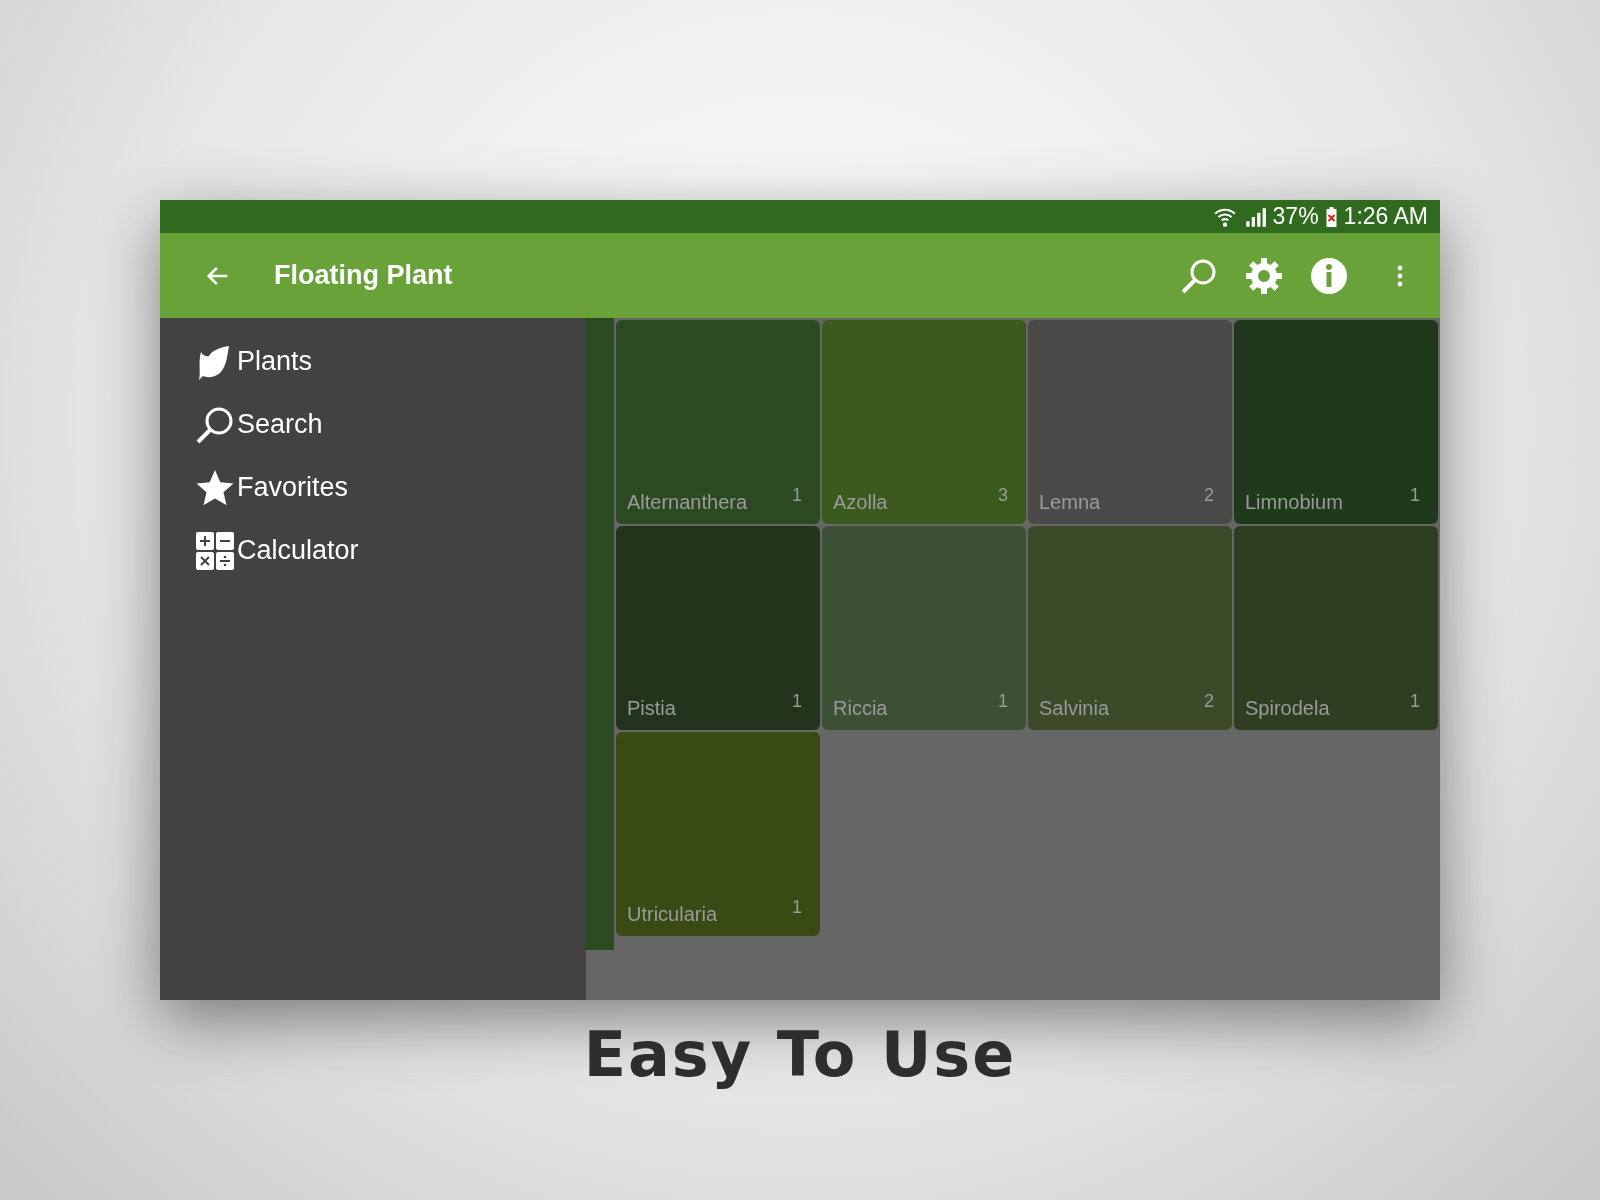 Image resolution: width=1600 pixels, height=1200 pixels. I want to click on battery-percent: 37%, so click(1295, 216).